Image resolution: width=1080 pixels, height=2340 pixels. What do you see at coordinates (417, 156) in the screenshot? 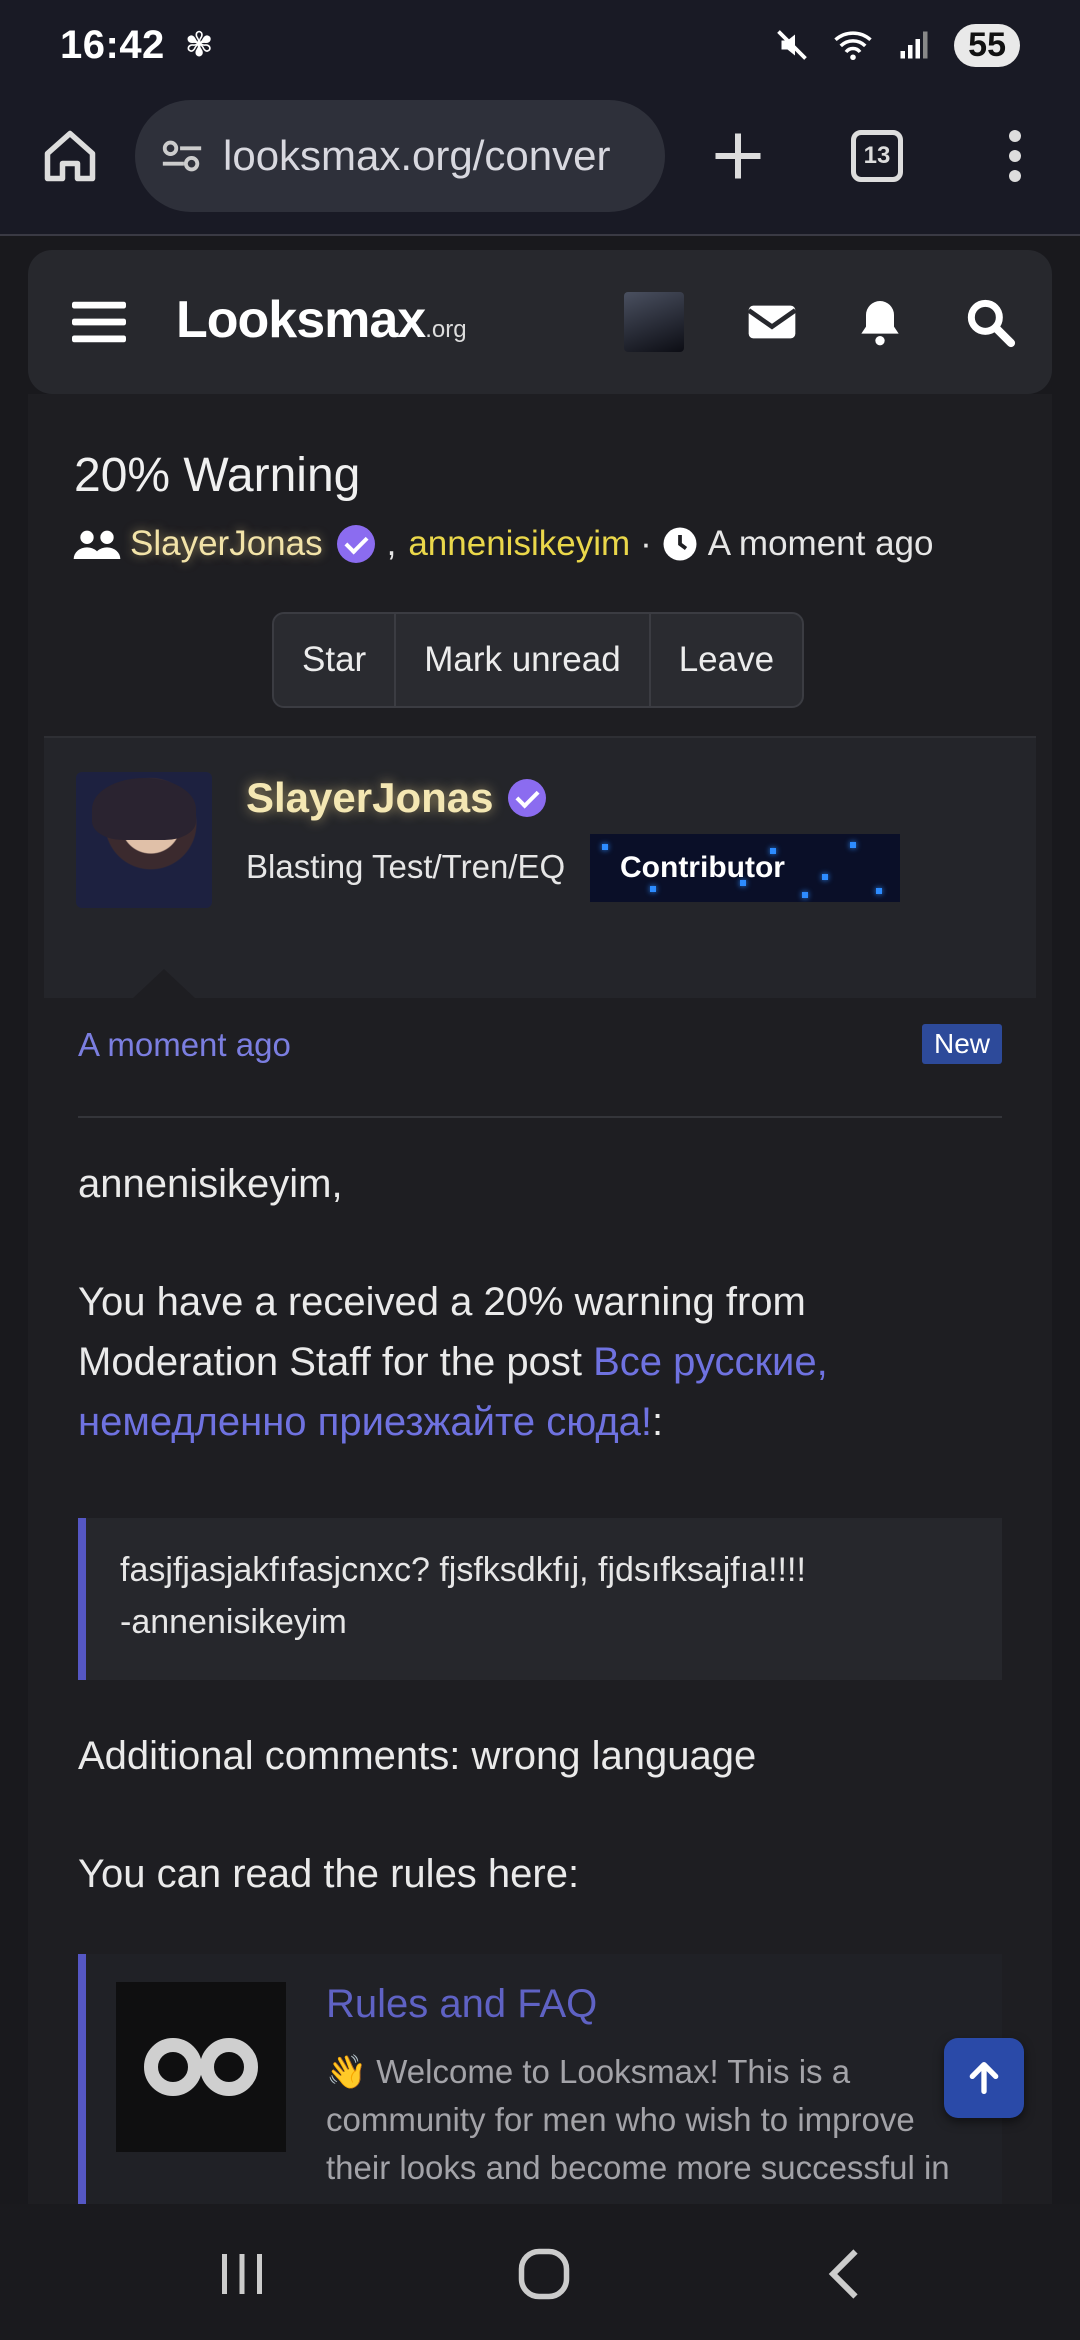
I see `url-text: looksmax.org/conver` at bounding box center [417, 156].